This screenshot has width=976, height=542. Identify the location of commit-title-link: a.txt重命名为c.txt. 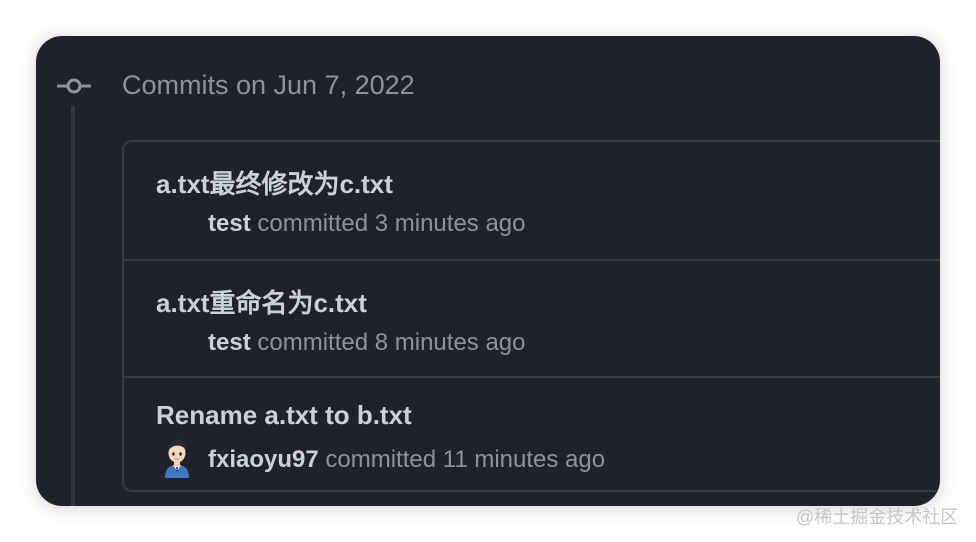
(261, 301).